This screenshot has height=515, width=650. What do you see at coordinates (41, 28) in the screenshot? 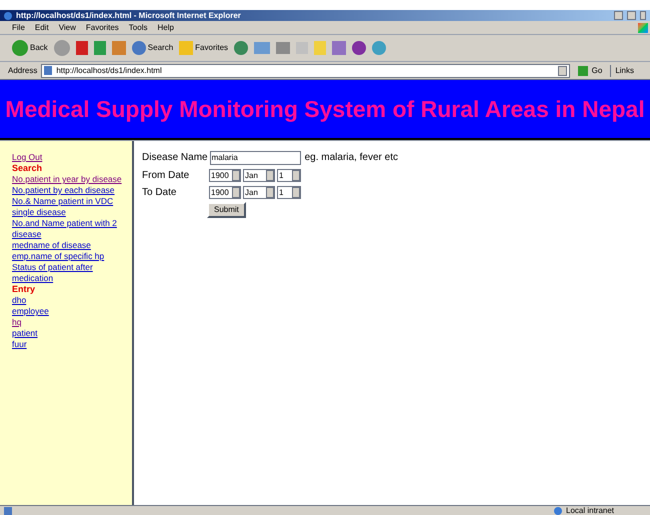
I see `menu-item: Edit` at bounding box center [41, 28].